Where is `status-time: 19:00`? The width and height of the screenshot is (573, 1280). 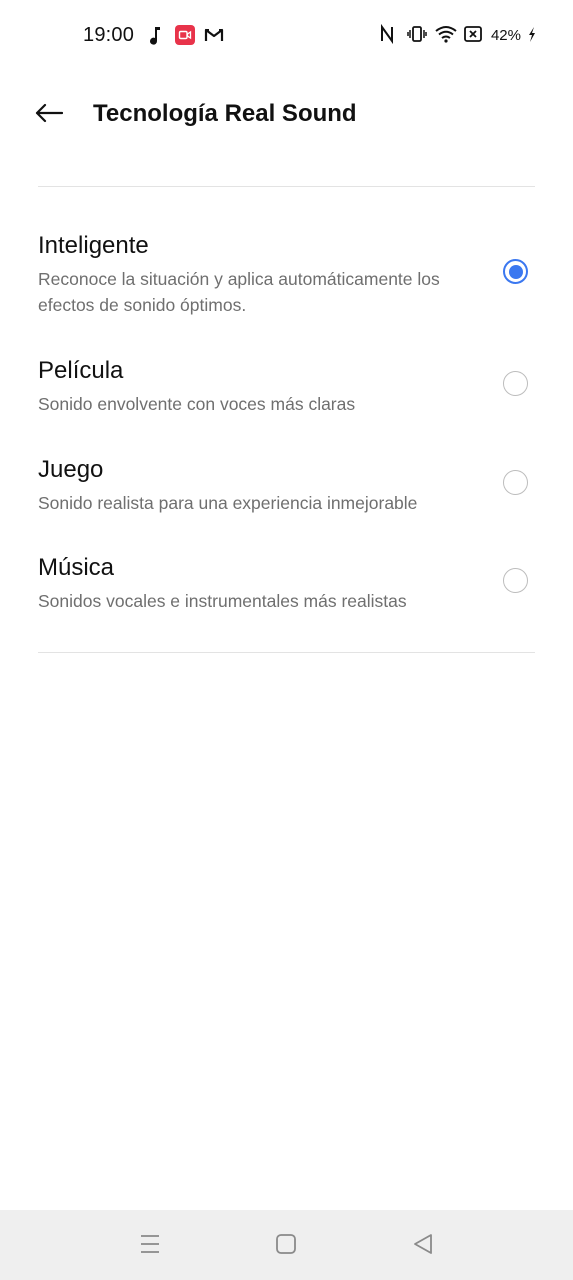 status-time: 19:00 is located at coordinates (109, 35).